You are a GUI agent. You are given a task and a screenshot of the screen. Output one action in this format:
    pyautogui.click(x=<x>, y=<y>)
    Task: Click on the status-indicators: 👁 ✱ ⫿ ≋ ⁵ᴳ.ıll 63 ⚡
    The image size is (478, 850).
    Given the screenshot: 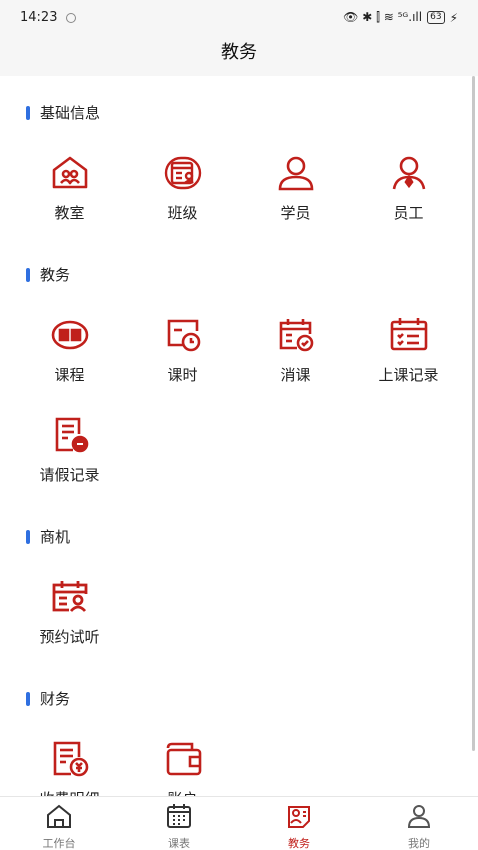 What is the action you would take?
    pyautogui.click(x=400, y=17)
    